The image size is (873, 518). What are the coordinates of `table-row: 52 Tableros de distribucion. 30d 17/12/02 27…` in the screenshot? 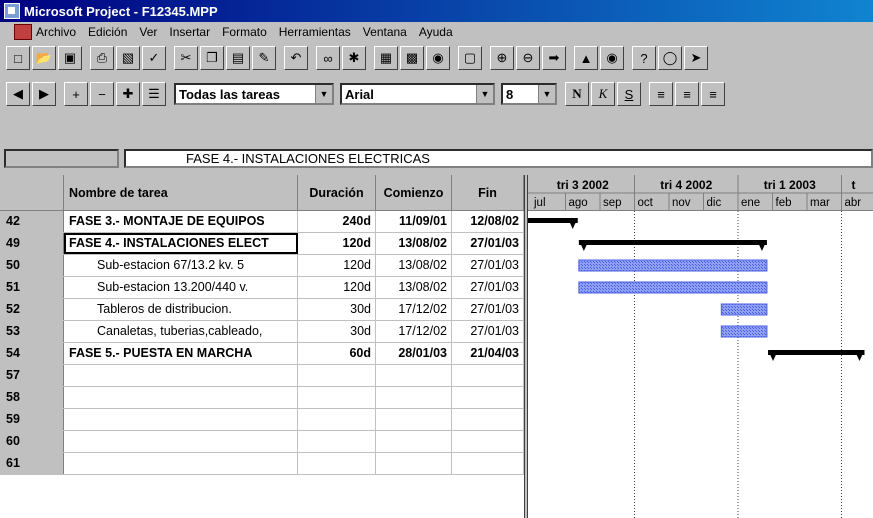 It's located at (262, 310).